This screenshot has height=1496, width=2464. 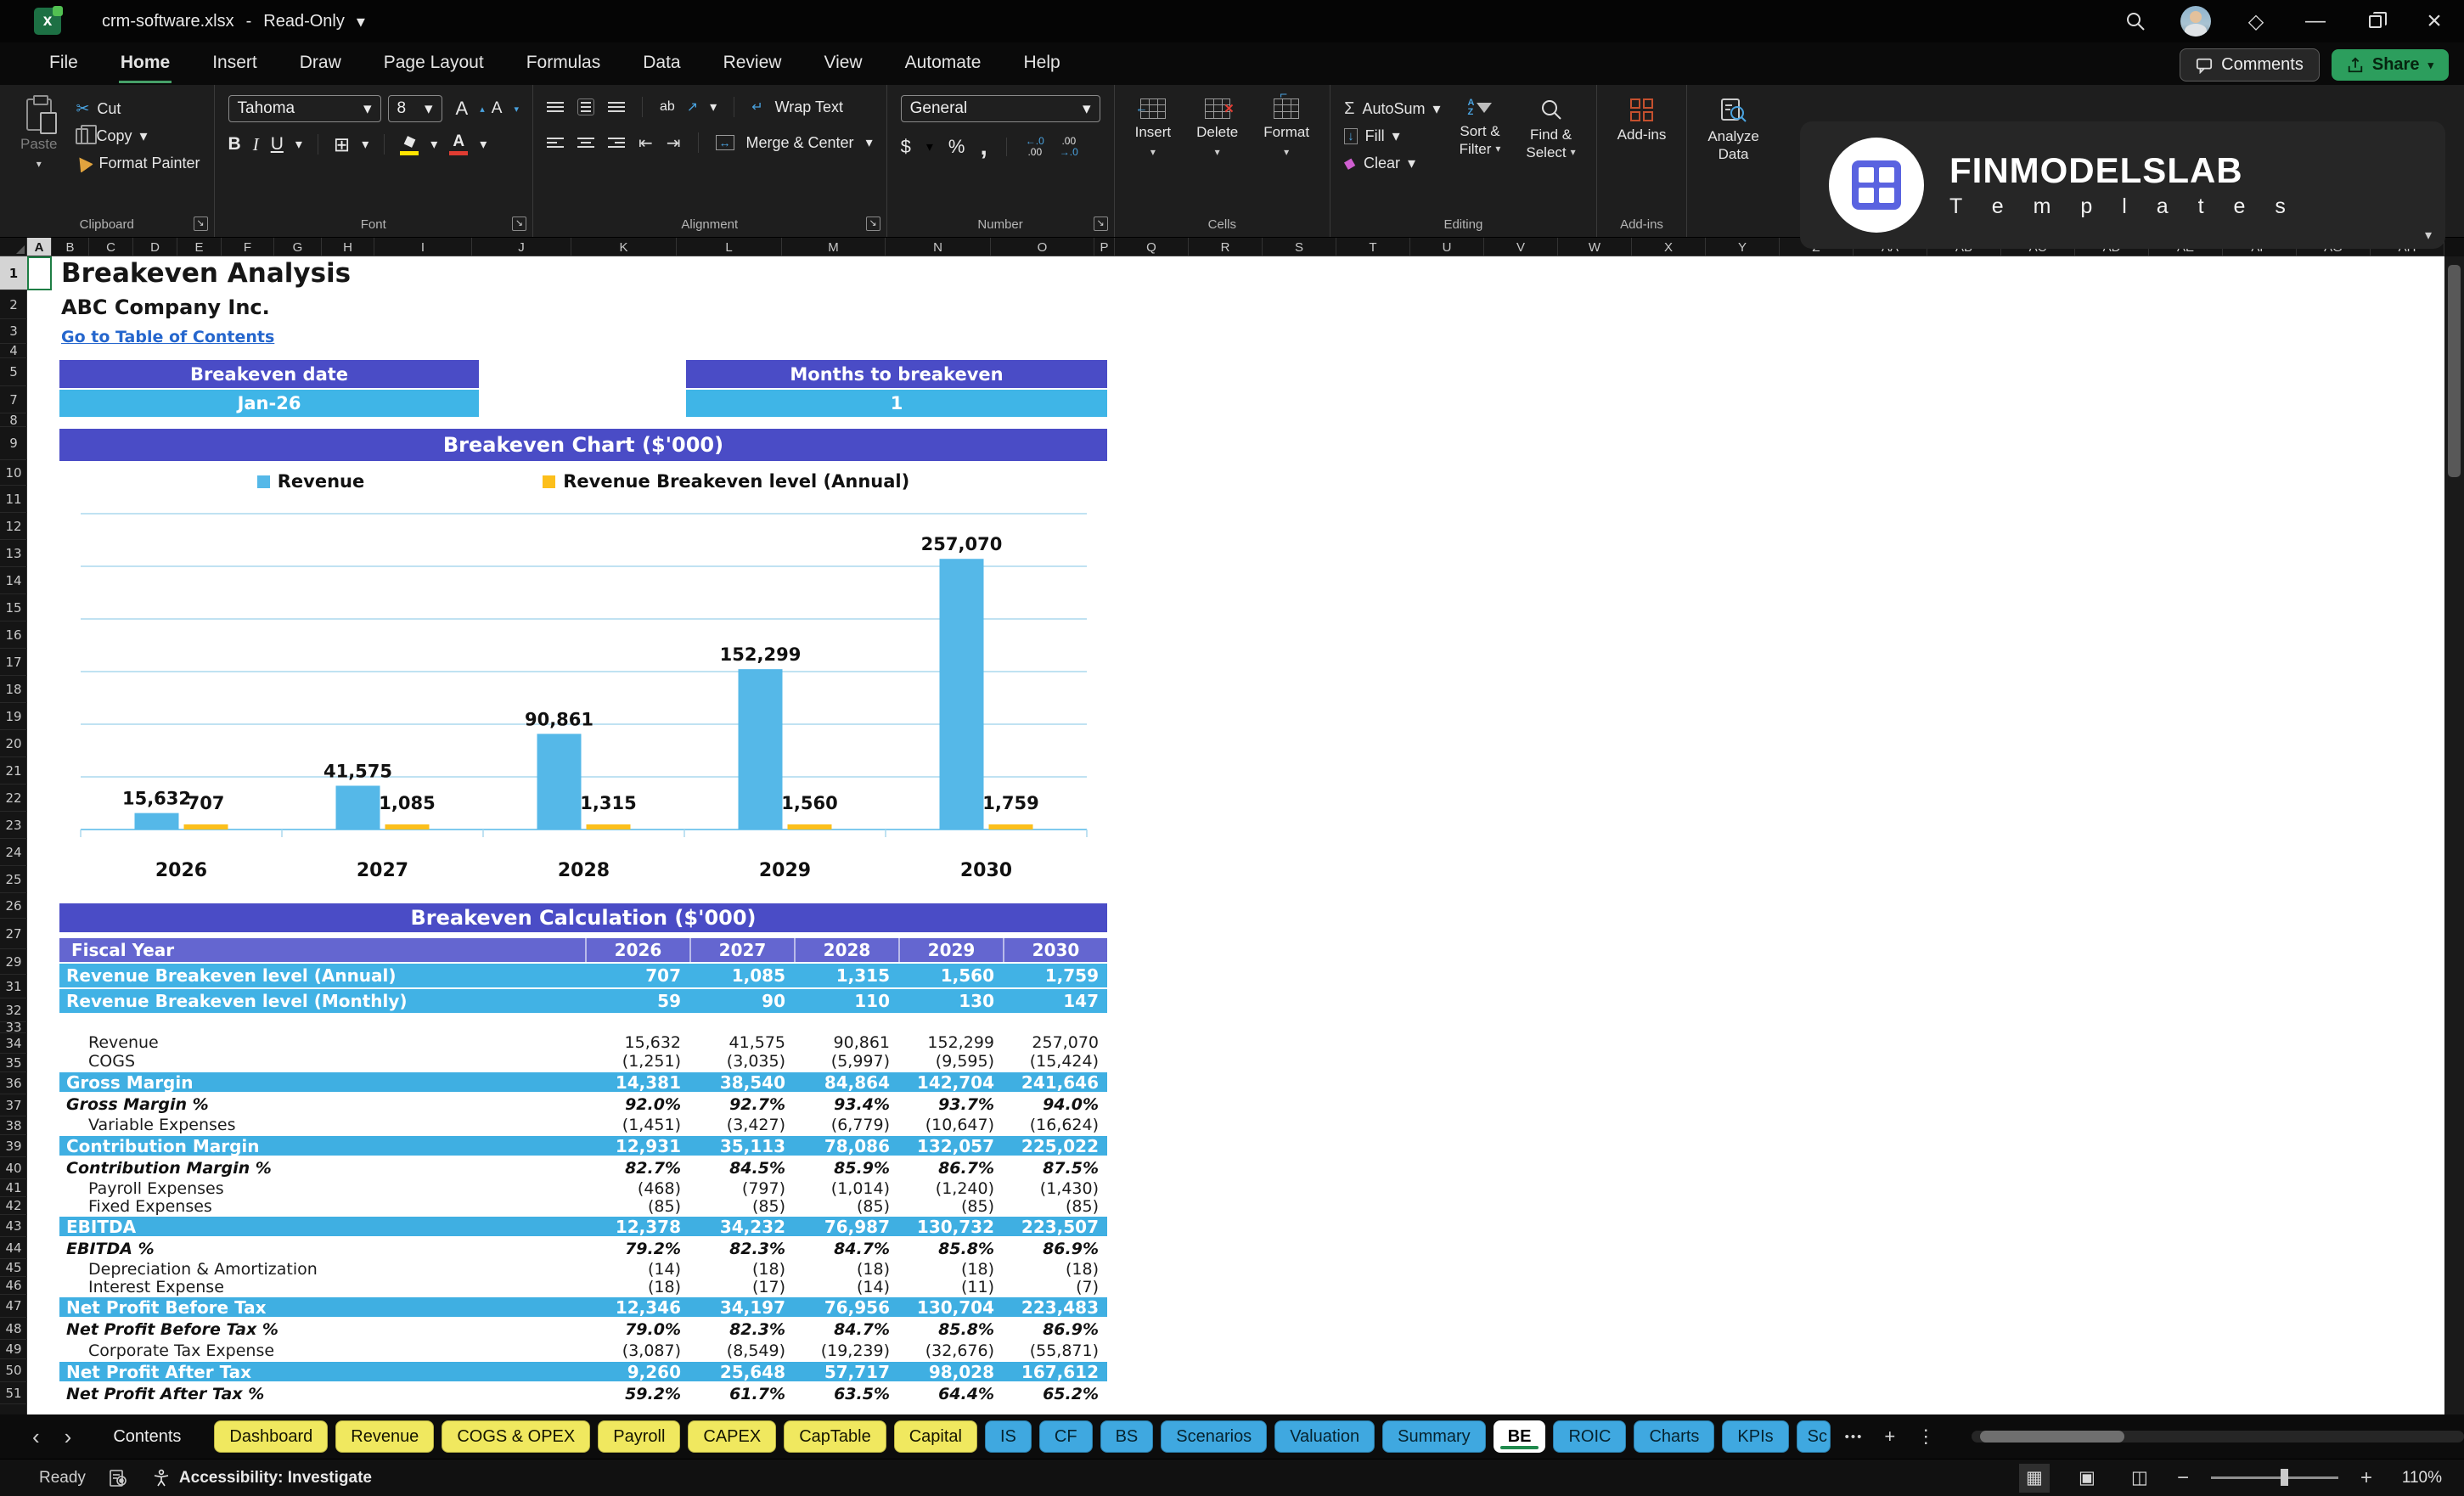 I want to click on font-color-chevron-down-icon: ▾, so click(x=483, y=144).